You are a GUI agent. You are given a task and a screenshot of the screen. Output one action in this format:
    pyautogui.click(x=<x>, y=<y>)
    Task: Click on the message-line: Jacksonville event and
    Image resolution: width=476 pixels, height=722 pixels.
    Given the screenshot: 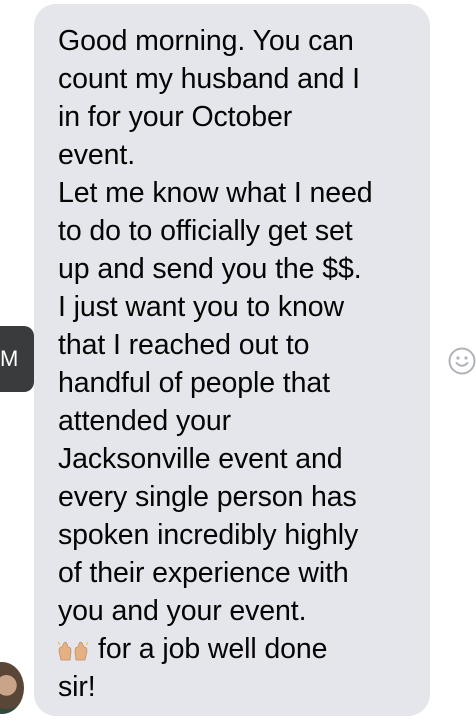 What is the action you would take?
    pyautogui.click(x=200, y=459)
    